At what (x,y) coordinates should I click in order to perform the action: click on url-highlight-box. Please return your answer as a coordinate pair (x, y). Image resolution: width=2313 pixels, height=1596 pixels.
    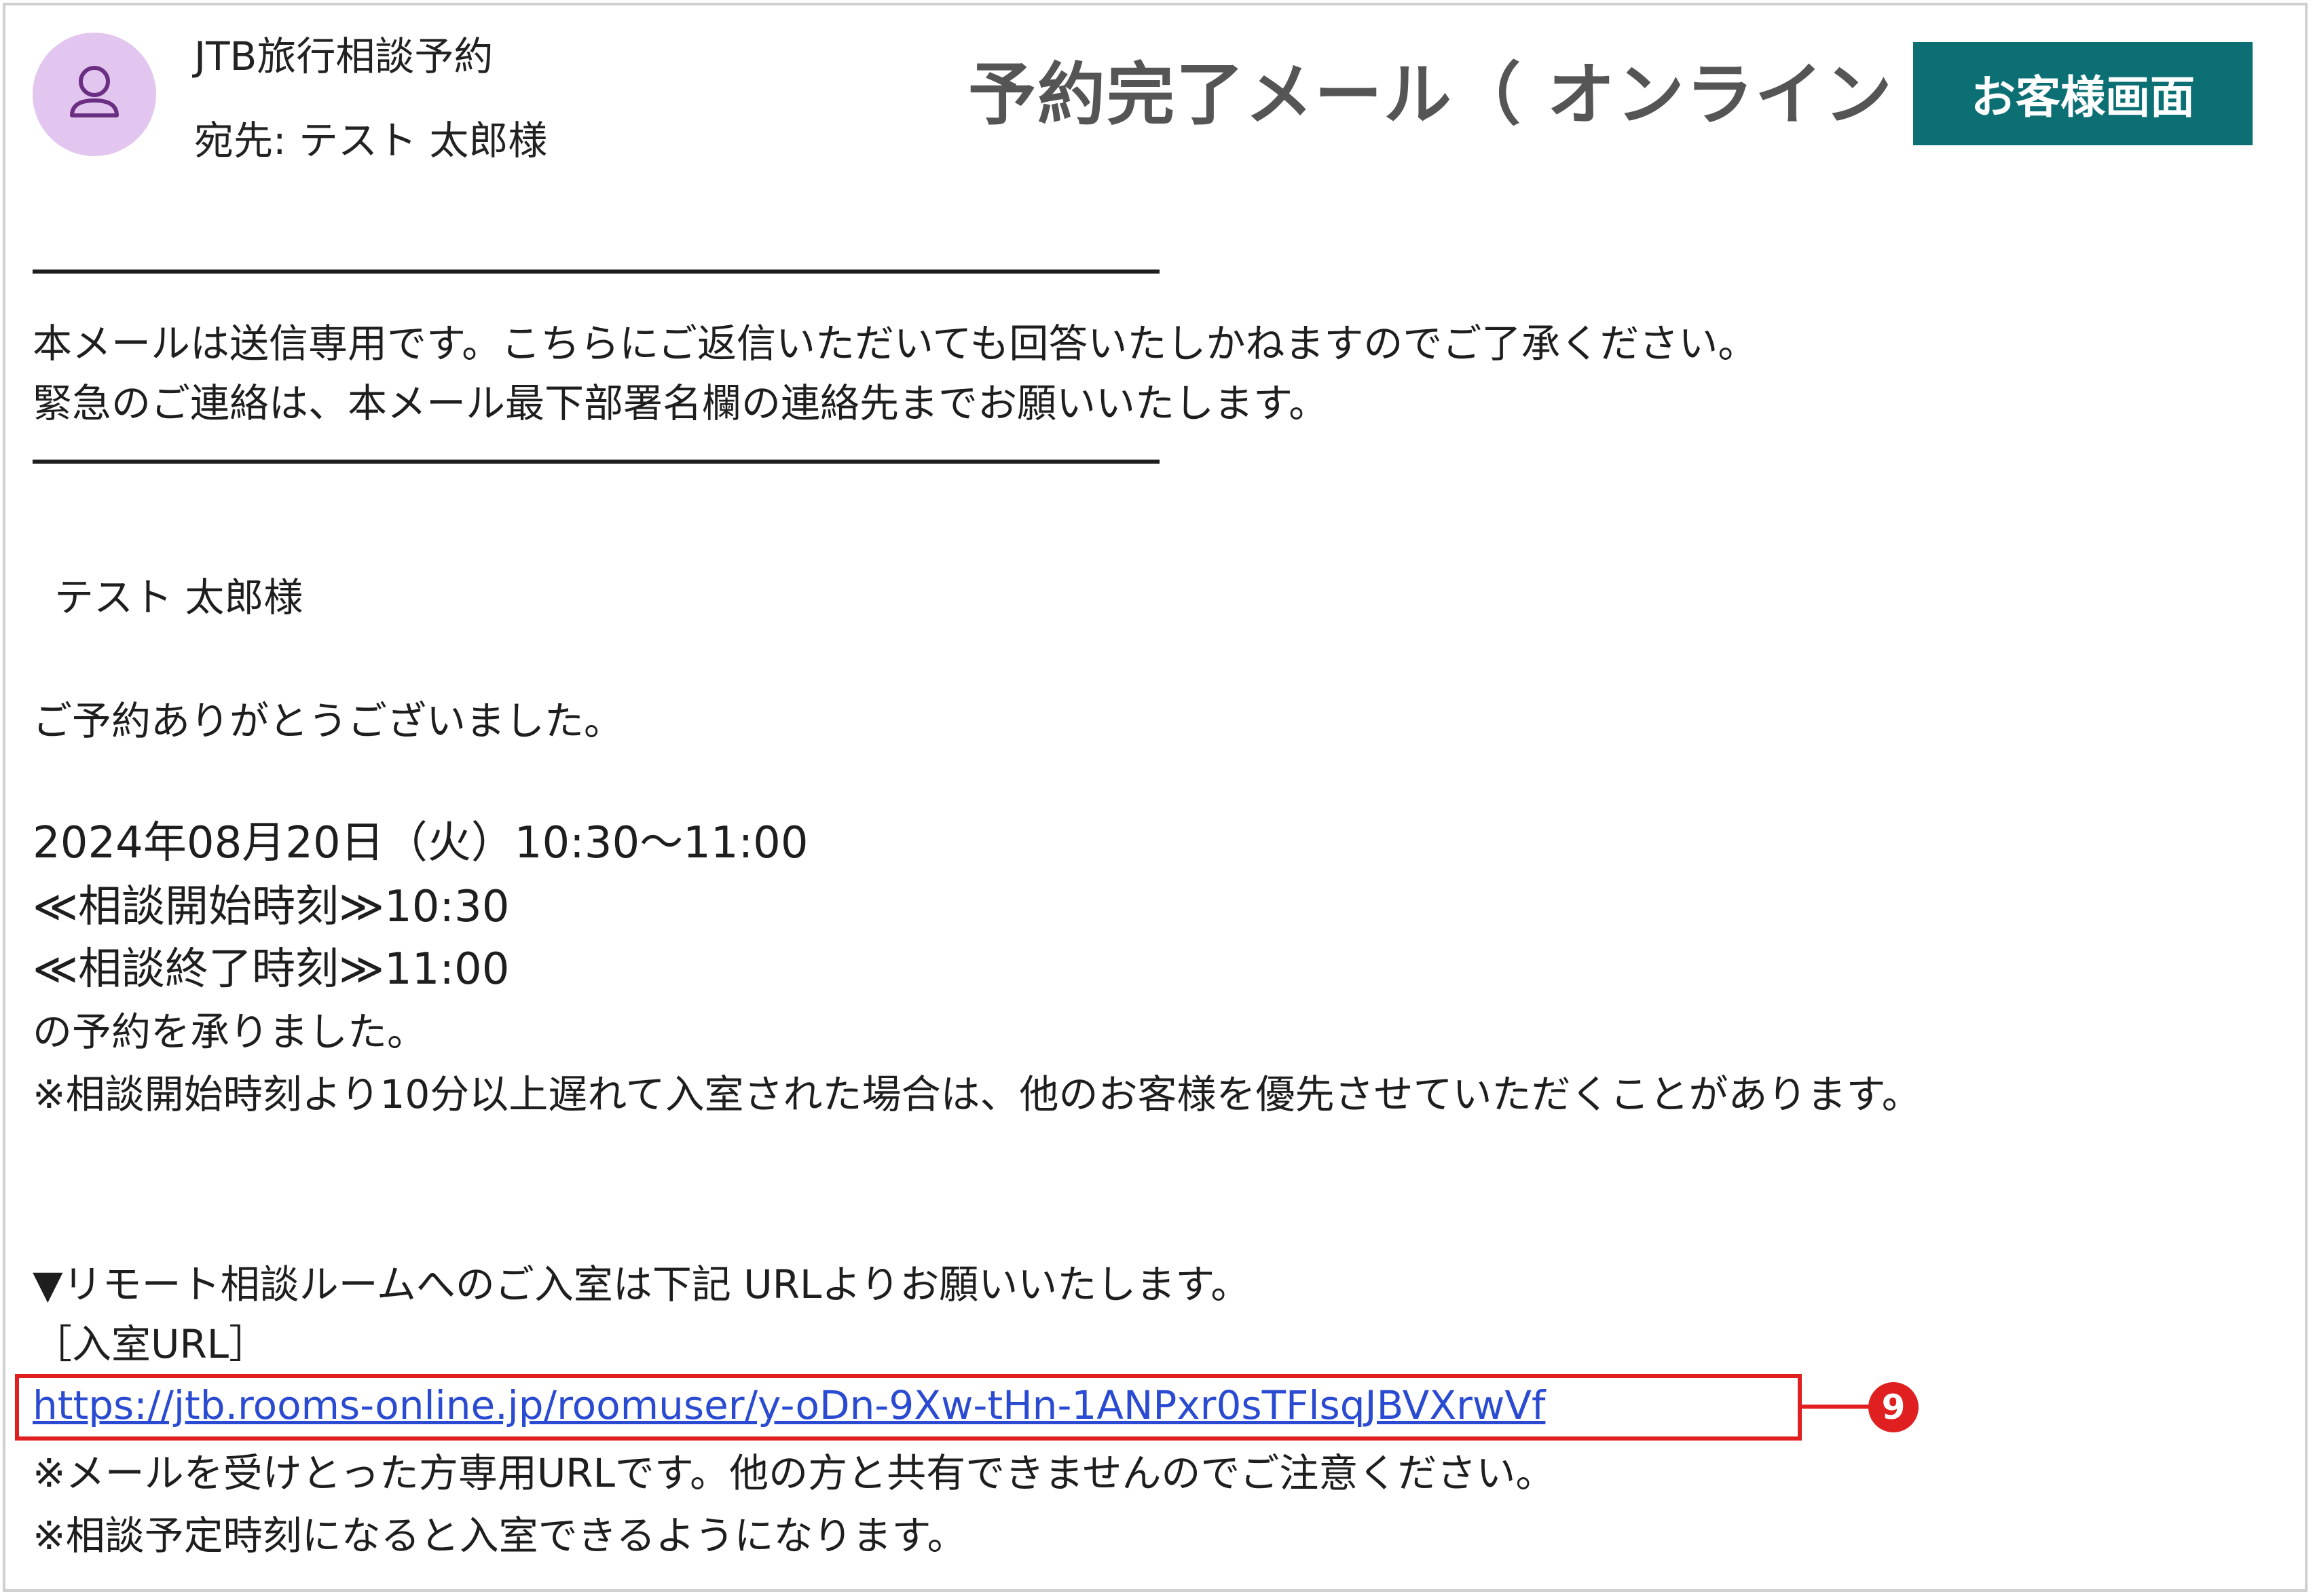
    Looking at the image, I should click on (909, 1407).